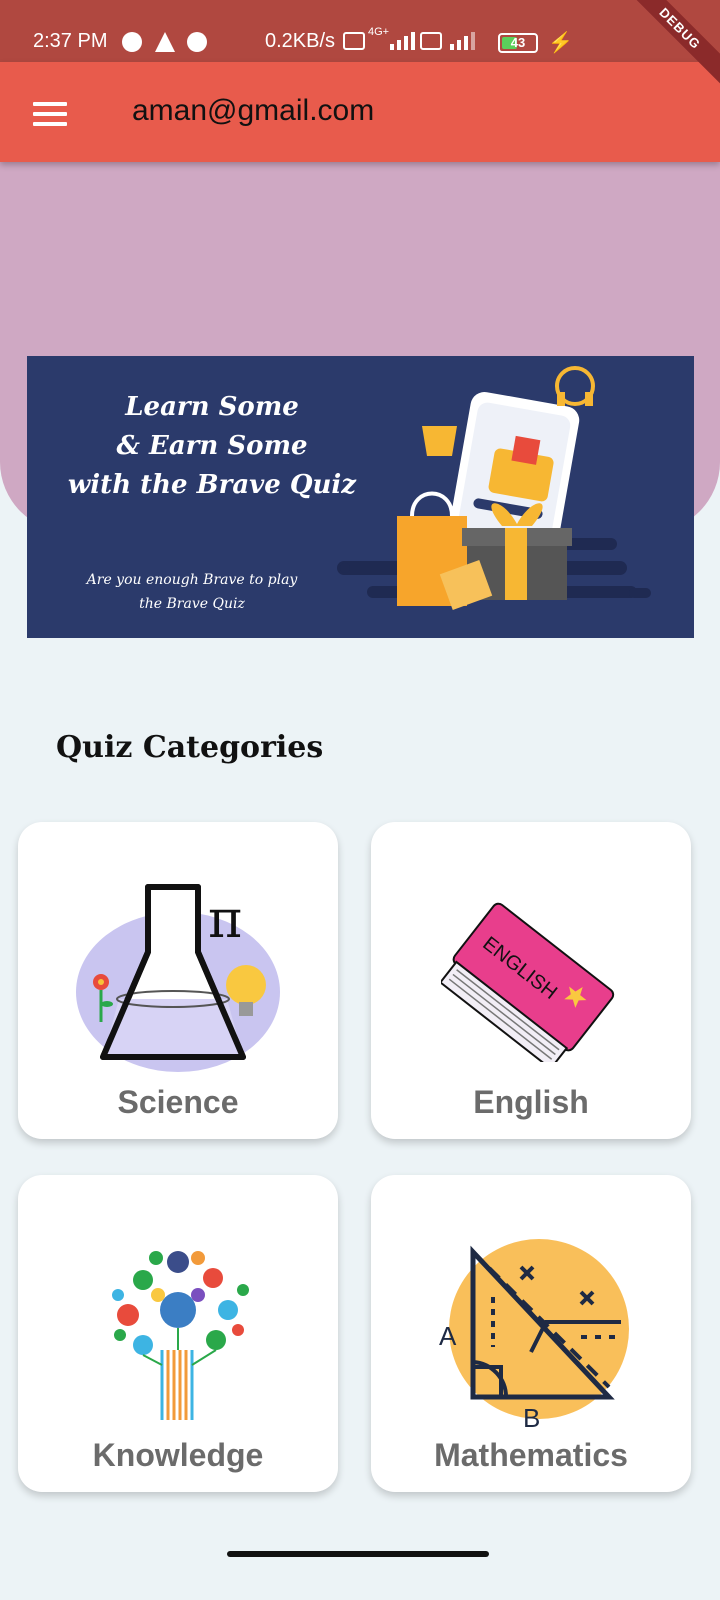 Image resolution: width=720 pixels, height=1600 pixels. Describe the element at coordinates (132, 42) in the screenshot. I see `notification-icon` at that location.